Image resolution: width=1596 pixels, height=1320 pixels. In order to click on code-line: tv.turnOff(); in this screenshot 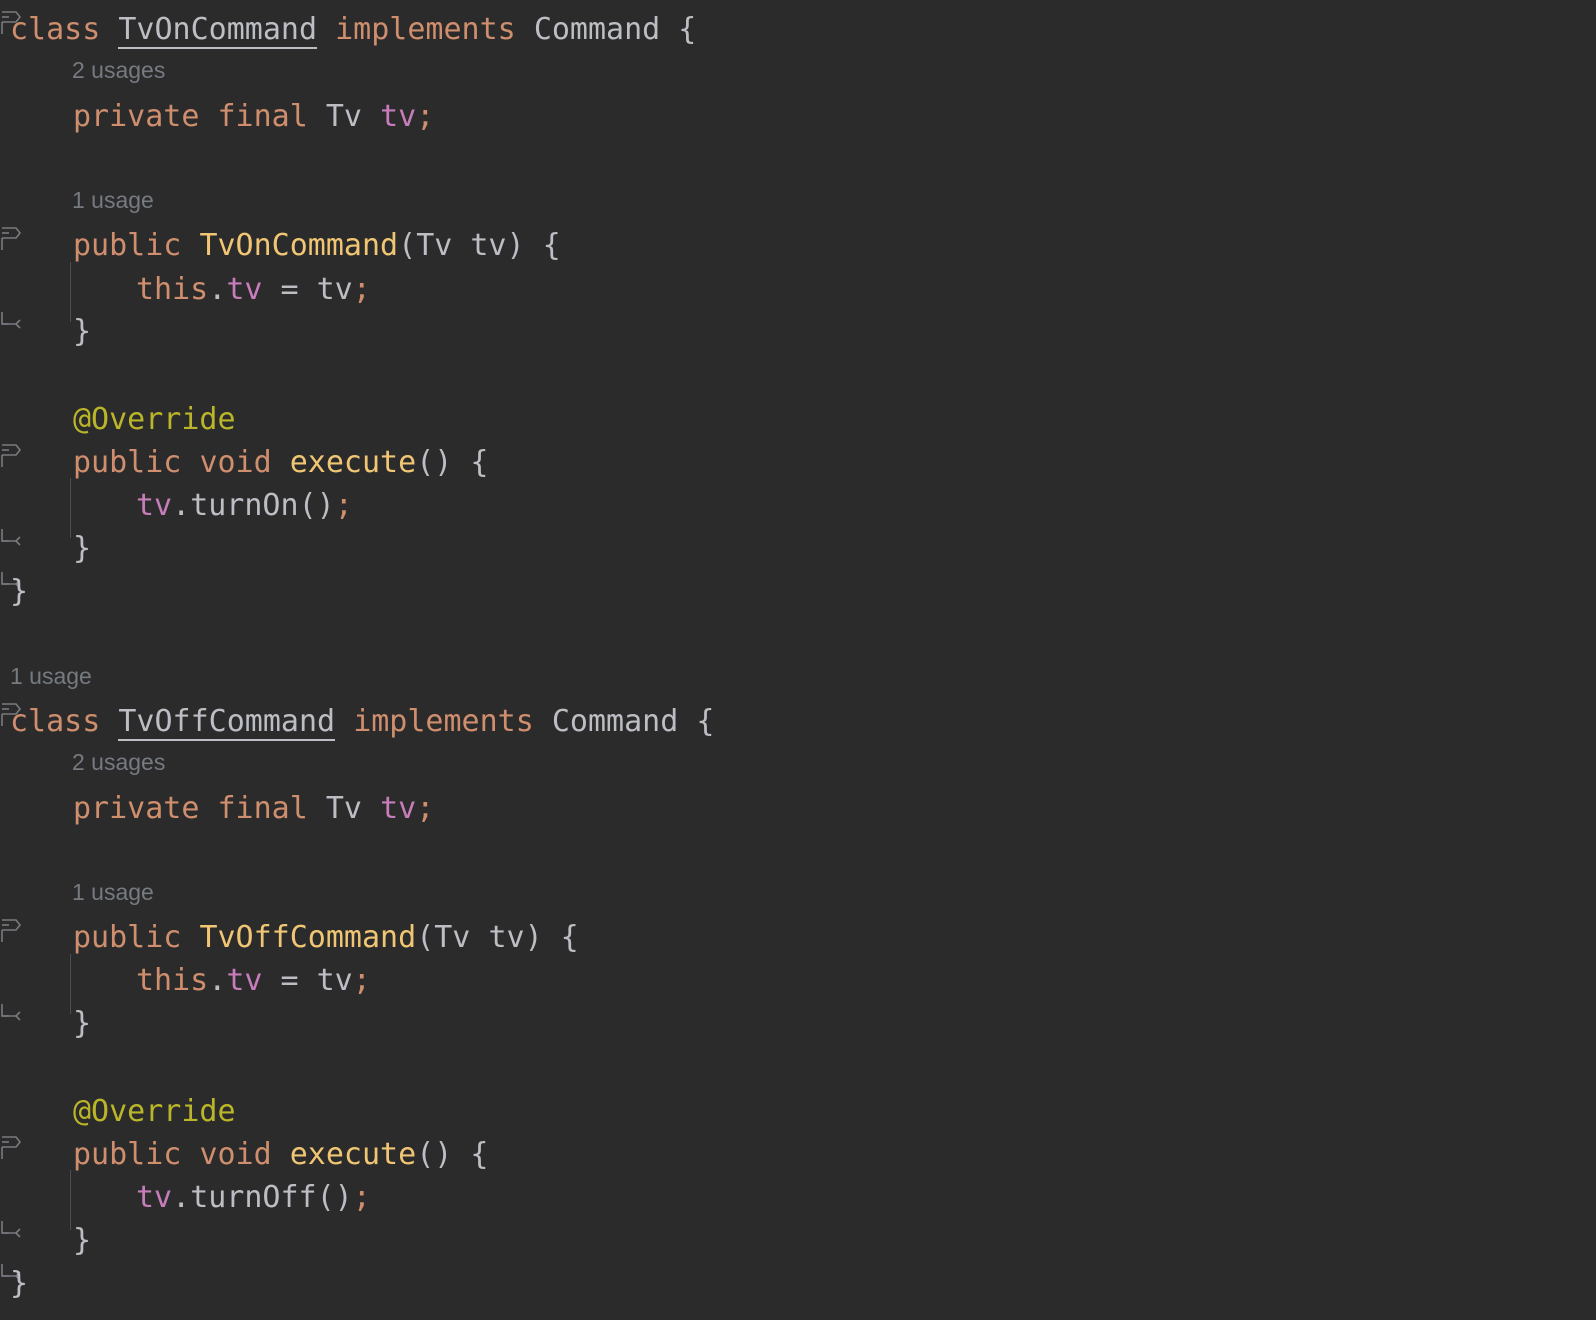, I will do `click(253, 1198)`.